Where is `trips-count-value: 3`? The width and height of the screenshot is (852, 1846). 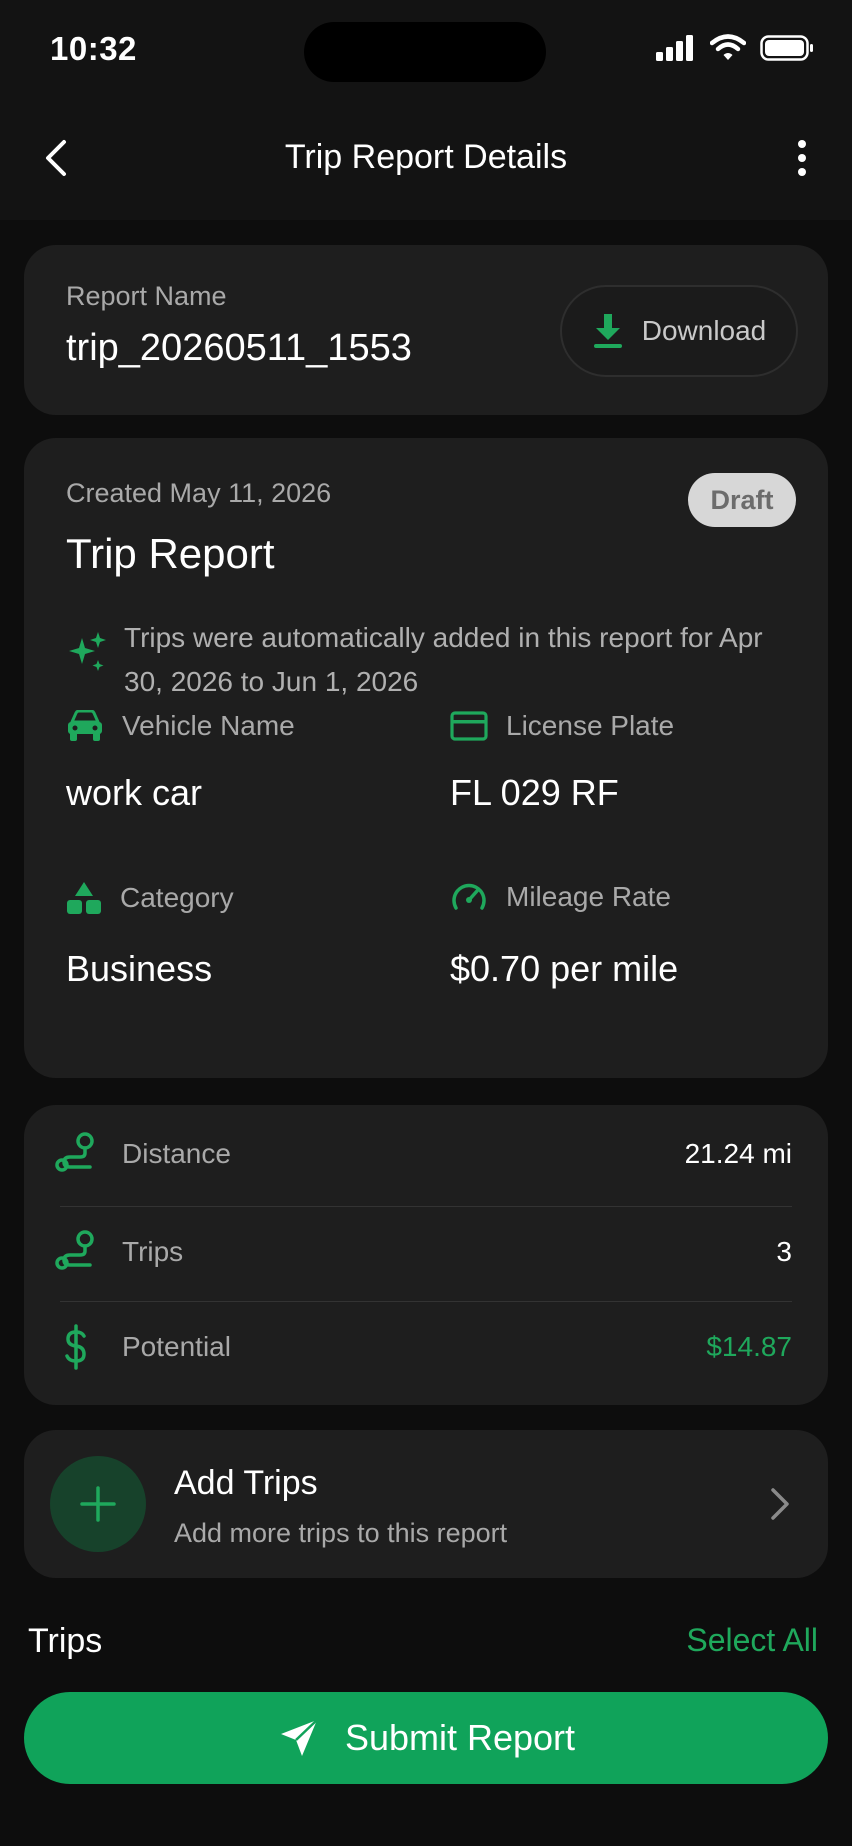 trips-count-value: 3 is located at coordinates (784, 1251).